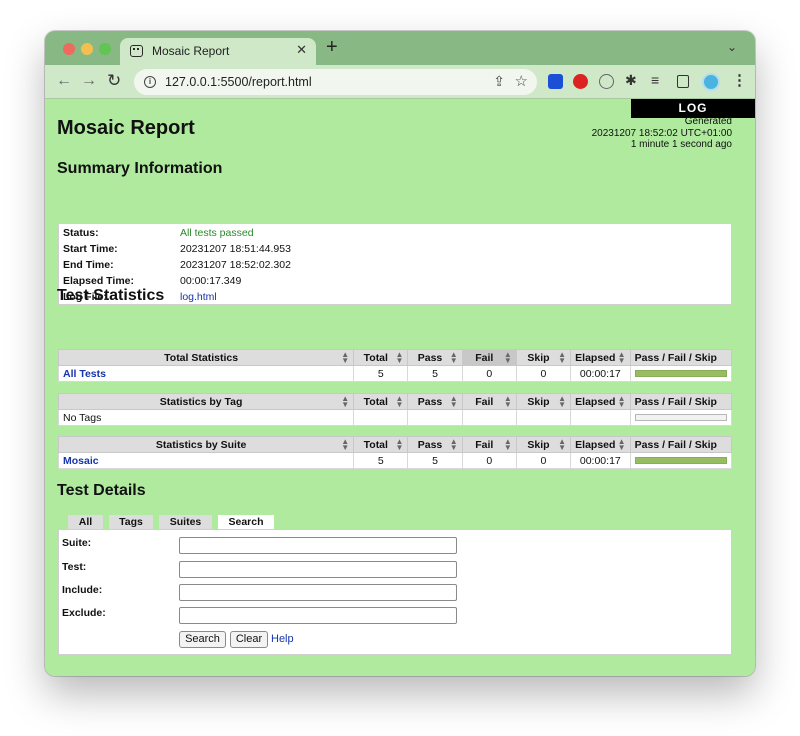 This screenshot has height=736, width=800. I want to click on browser-tab: Mosaic Report ✕, so click(218, 51).